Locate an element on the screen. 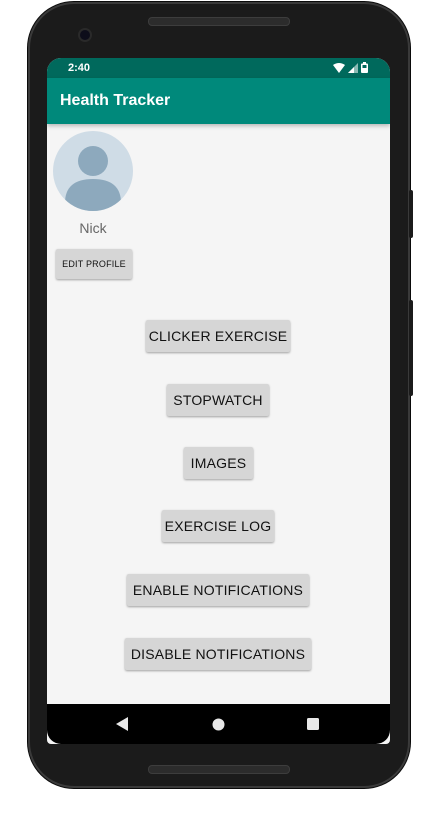  recents-button is located at coordinates (313, 724).